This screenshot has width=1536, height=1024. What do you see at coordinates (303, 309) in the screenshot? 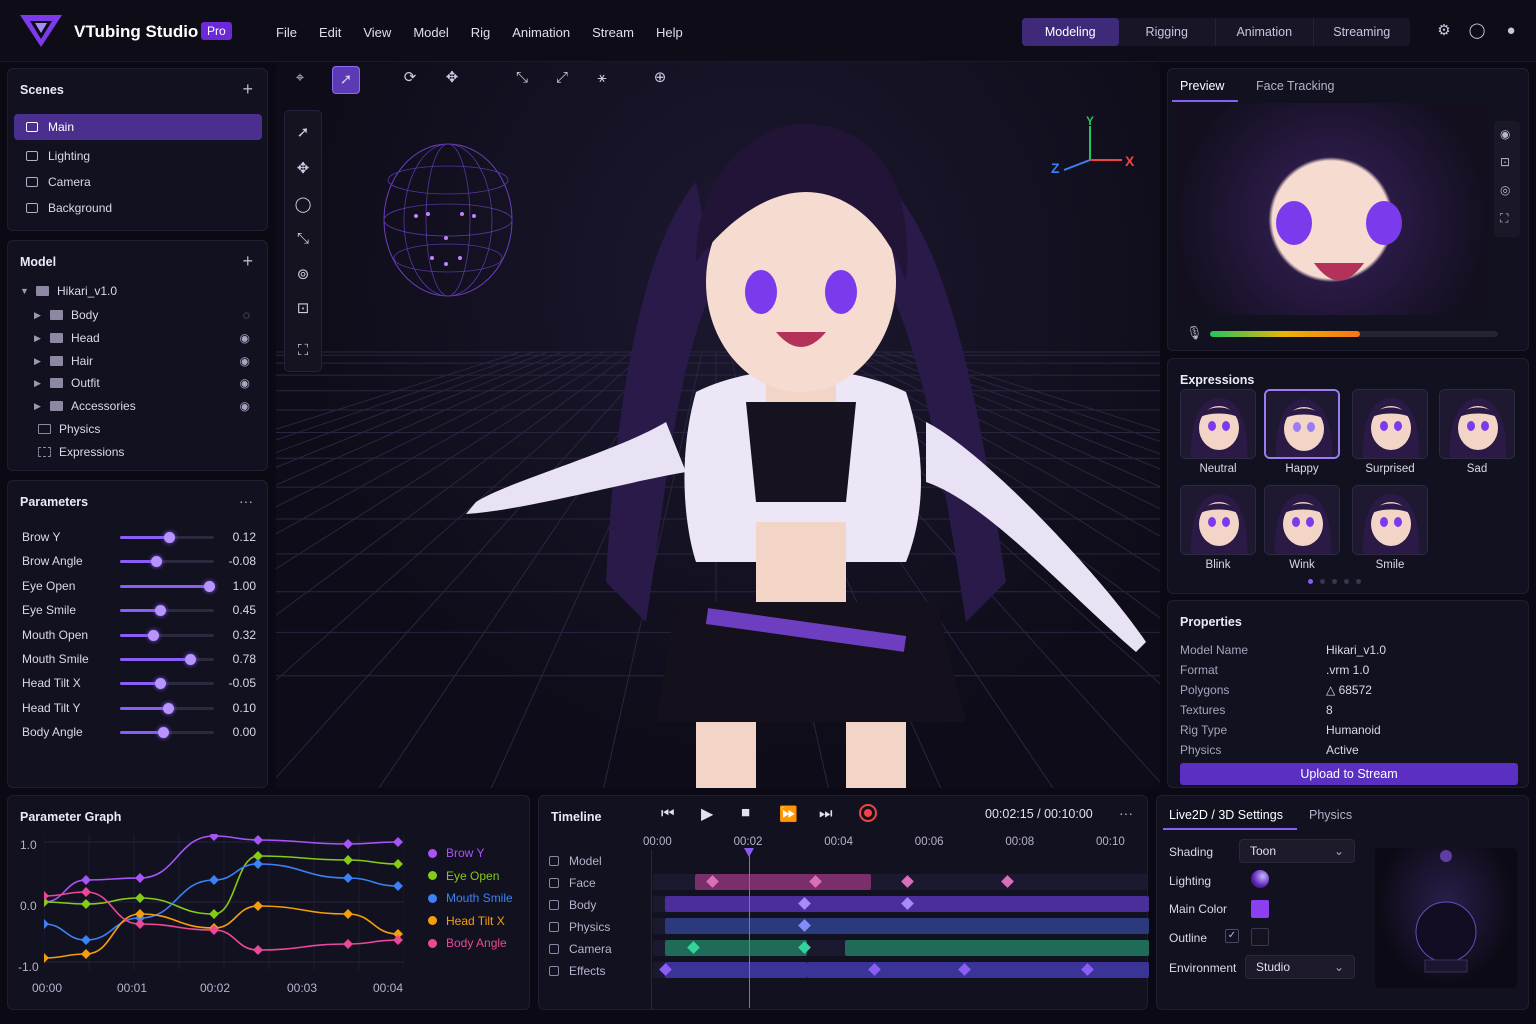
I see `camera-tool-icon: ⊡` at bounding box center [303, 309].